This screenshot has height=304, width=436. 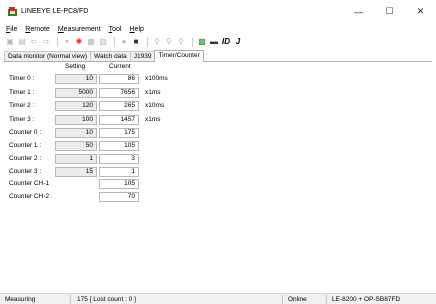 I want to click on menu-bar: File Remote Measurement Tool Help, so click(x=218, y=29).